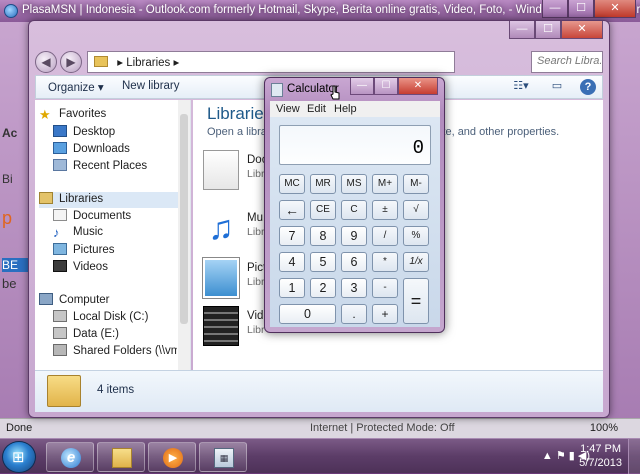  What do you see at coordinates (581, 9) in the screenshot?
I see `ie-maximize-button: ☐` at bounding box center [581, 9].